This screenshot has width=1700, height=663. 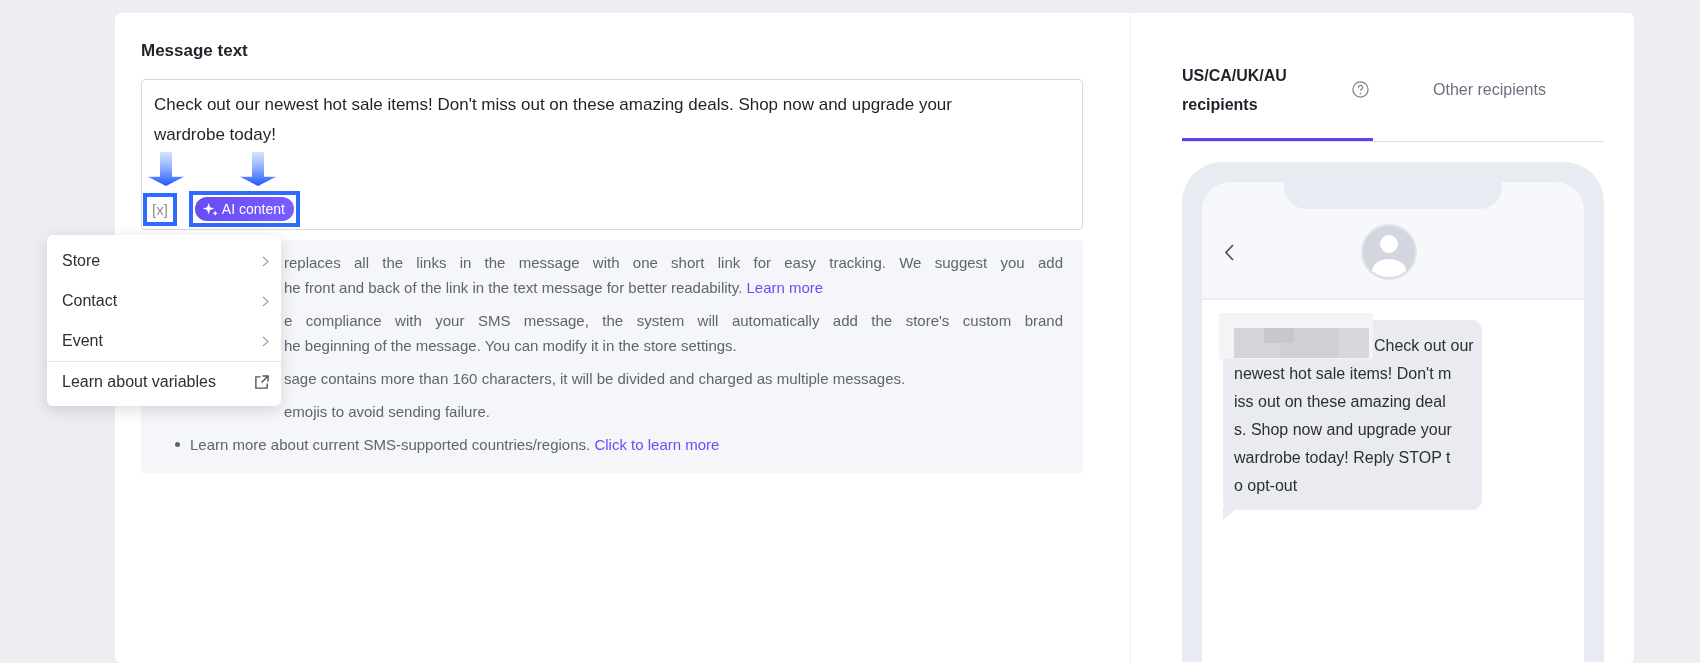 I want to click on ai-content-button: AI content, so click(x=244, y=209).